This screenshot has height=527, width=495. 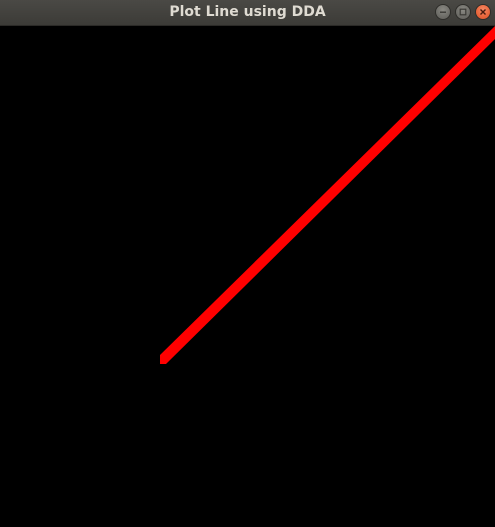 I want to click on minimize-icon, so click(x=443, y=12).